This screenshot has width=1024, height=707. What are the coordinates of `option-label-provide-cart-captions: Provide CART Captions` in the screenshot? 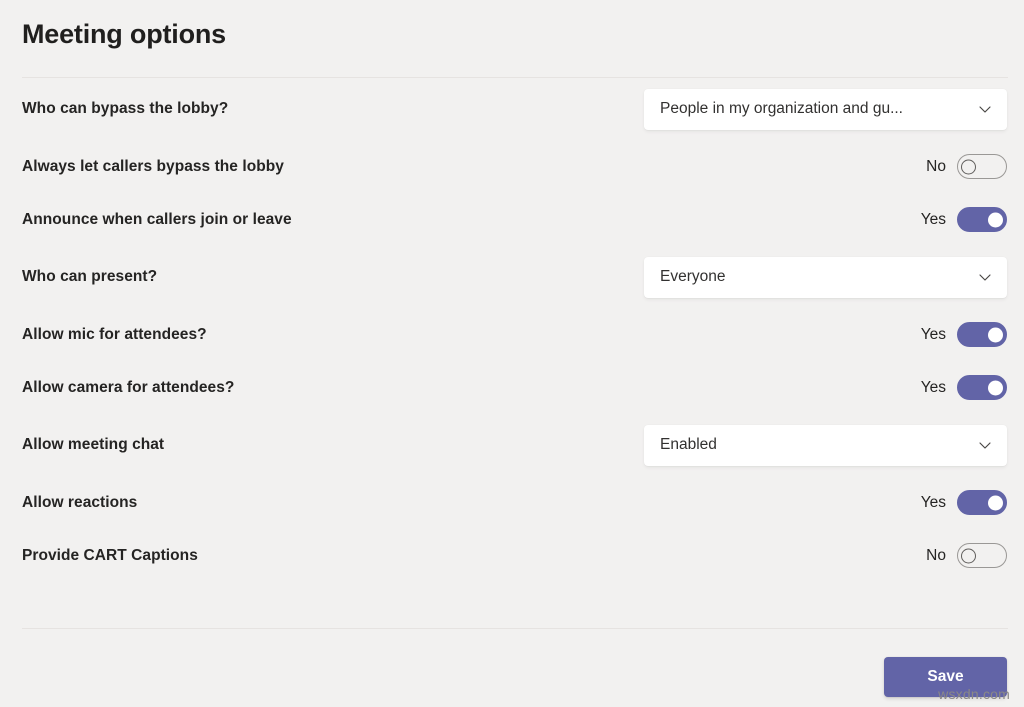 It's located at (110, 555).